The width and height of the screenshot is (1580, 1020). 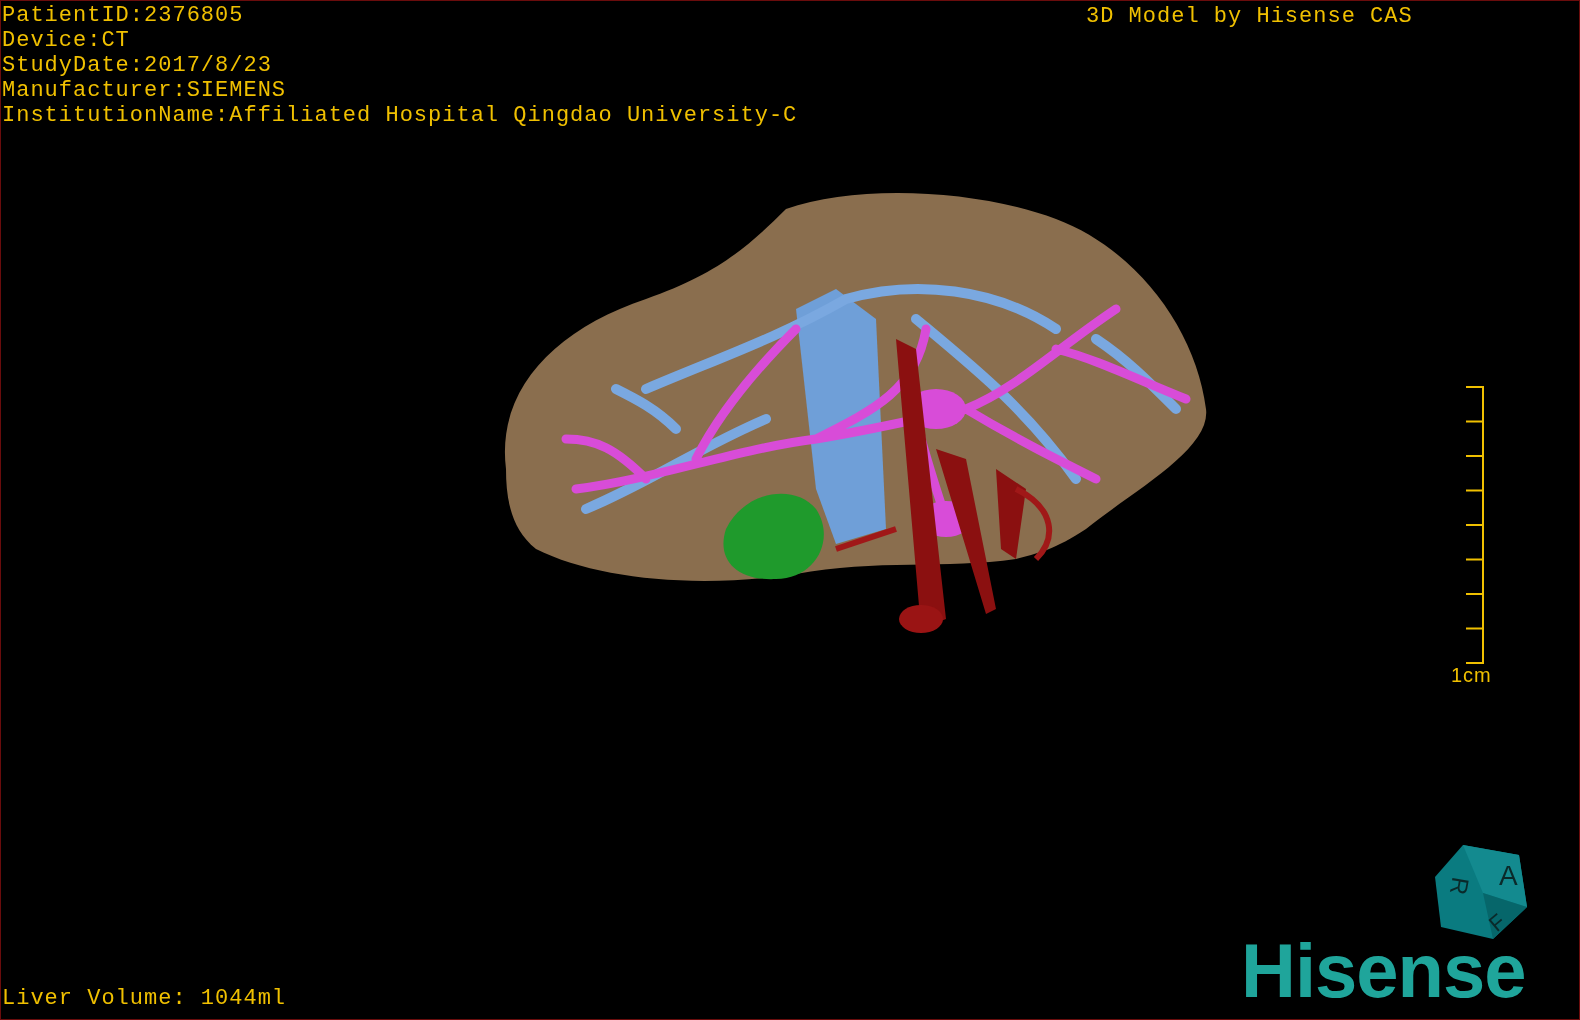 I want to click on study-info-text: Manufacturer:SIEMENS, so click(x=145, y=90).